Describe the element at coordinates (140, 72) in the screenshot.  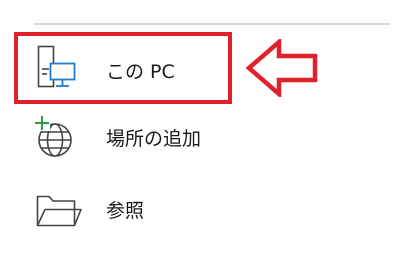
I see `nav-item-label: この PC` at that location.